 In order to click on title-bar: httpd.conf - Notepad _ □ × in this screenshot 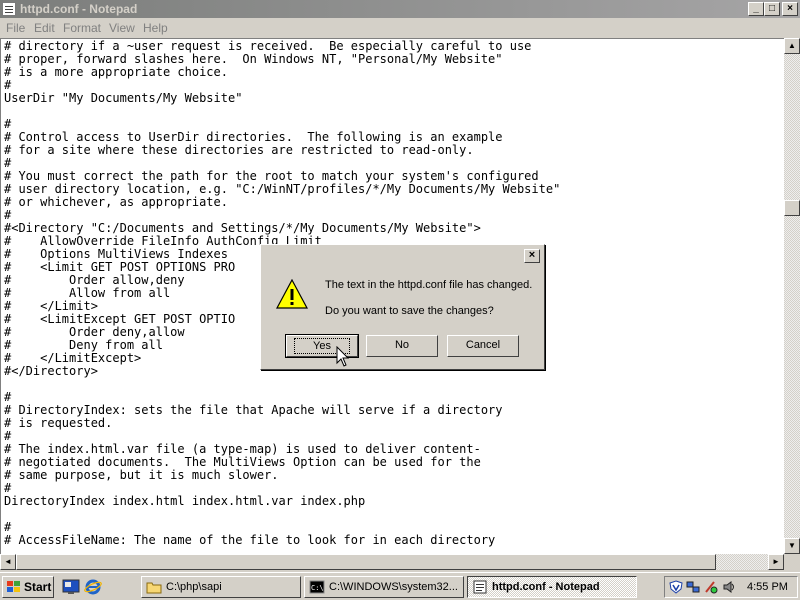, I will do `click(400, 9)`.